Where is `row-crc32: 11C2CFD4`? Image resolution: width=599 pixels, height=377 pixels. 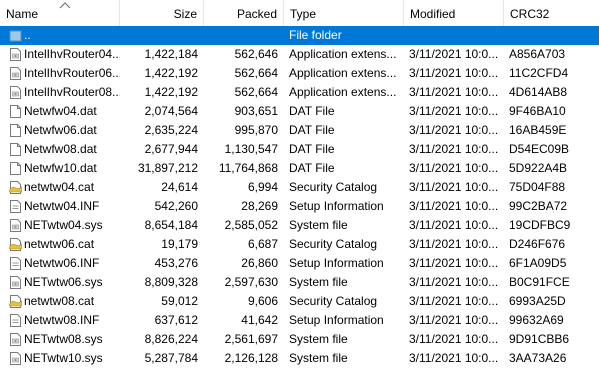
row-crc32: 11C2CFD4 is located at coordinates (539, 73).